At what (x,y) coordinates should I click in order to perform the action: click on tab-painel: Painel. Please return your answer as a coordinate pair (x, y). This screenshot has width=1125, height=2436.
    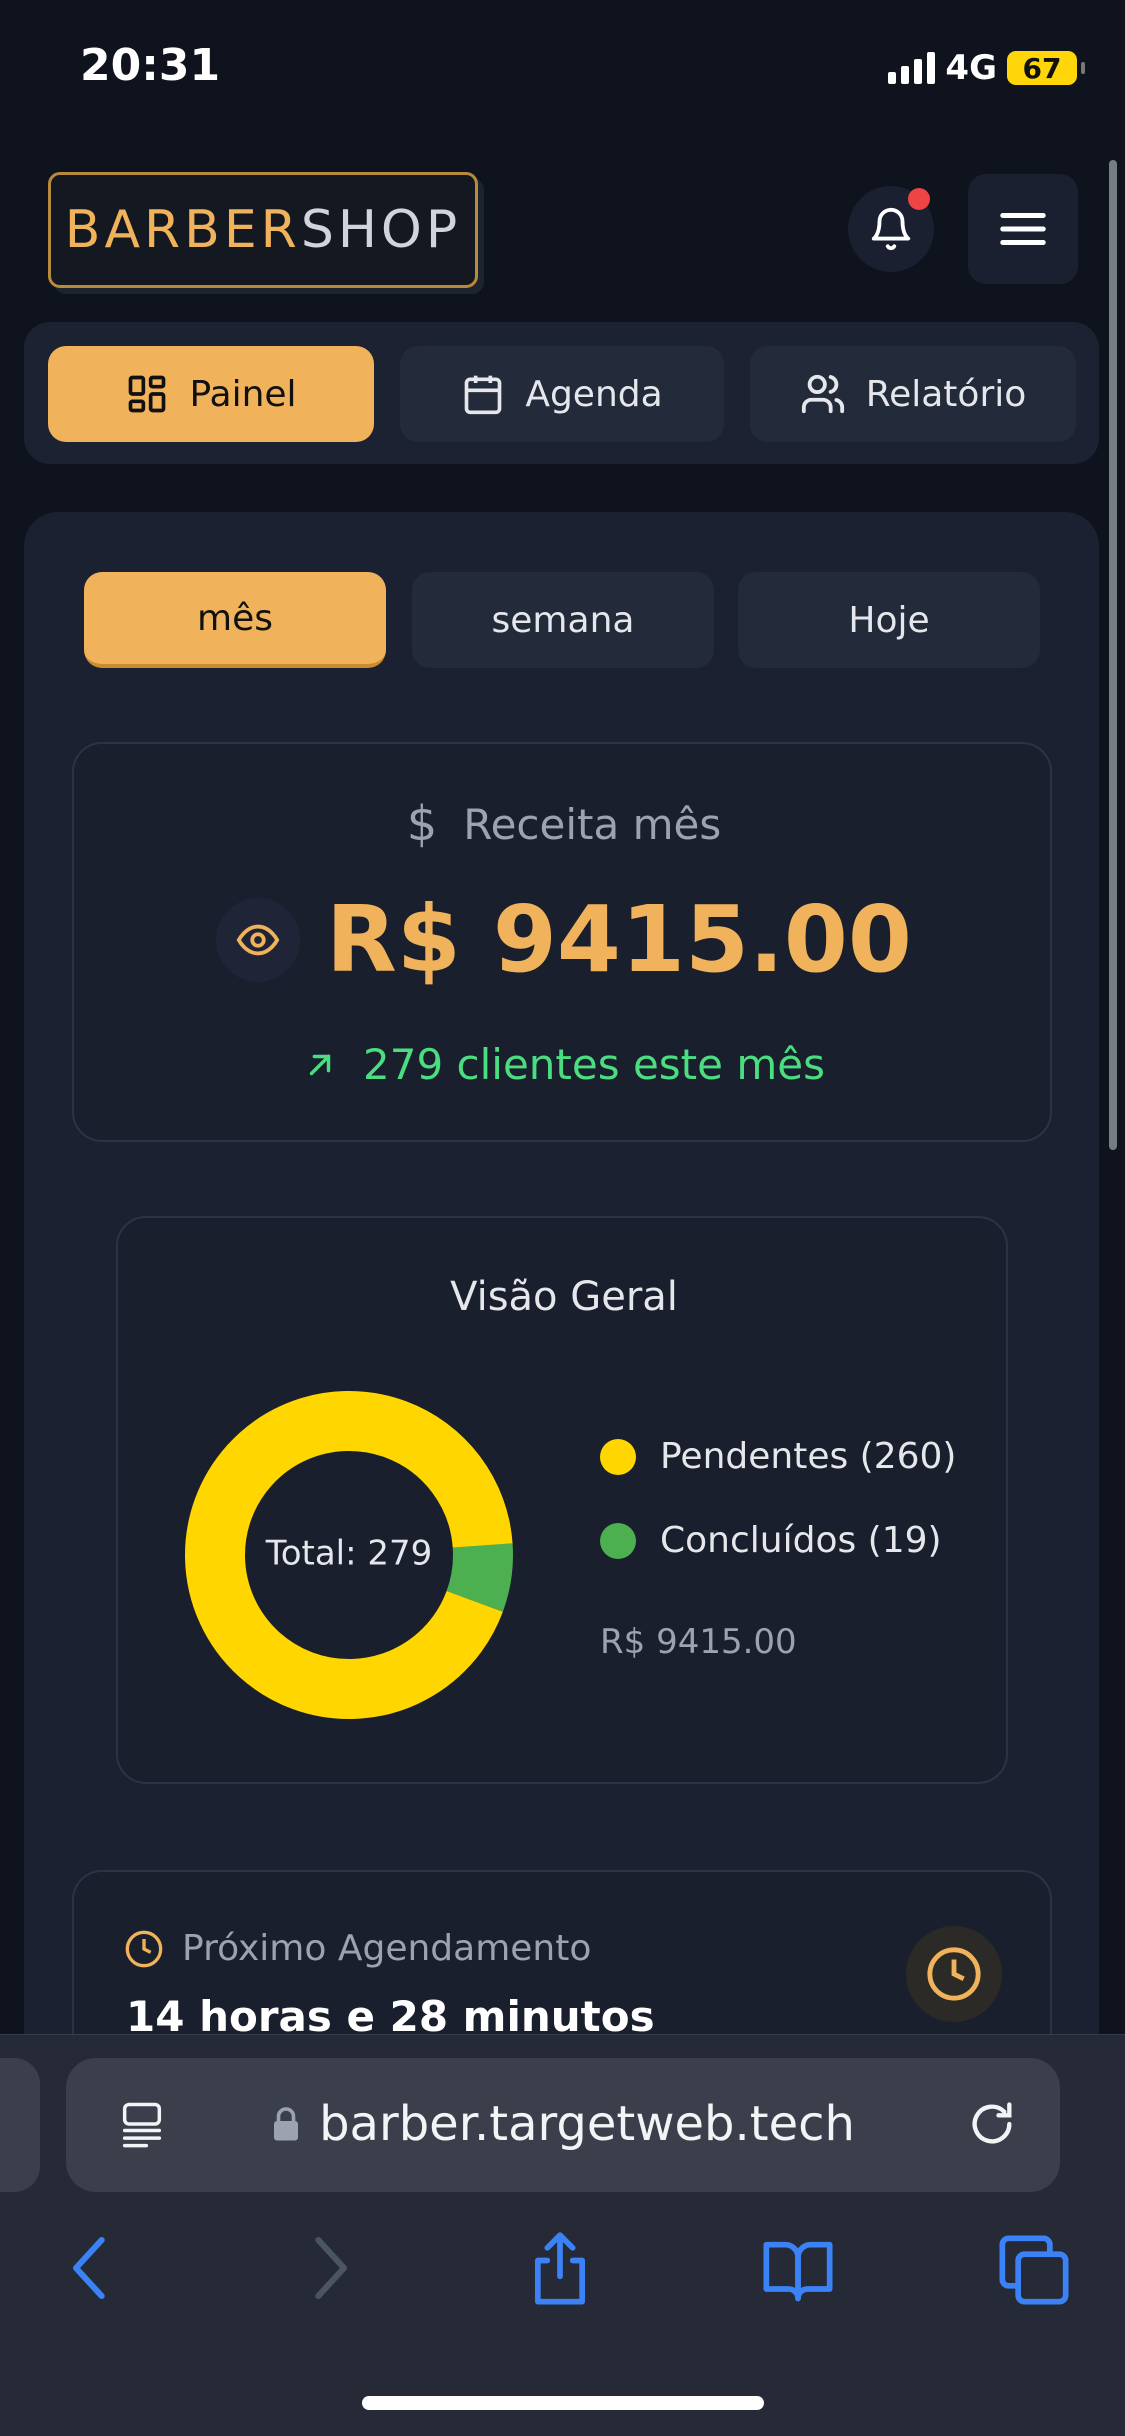
    Looking at the image, I should click on (211, 394).